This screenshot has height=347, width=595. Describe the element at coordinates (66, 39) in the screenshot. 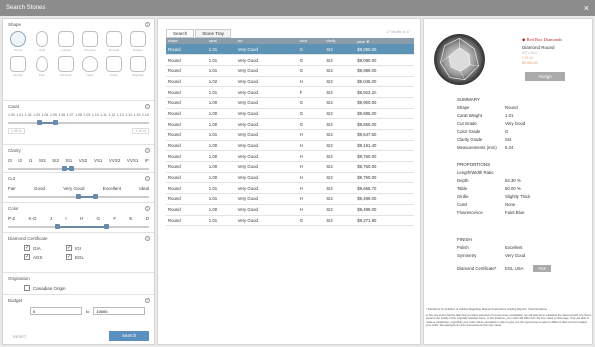

I see `cushion-shape-icon` at that location.